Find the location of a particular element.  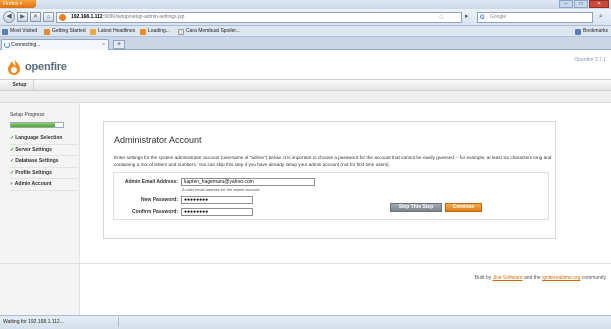

minimize-button: – is located at coordinates (566, 4).